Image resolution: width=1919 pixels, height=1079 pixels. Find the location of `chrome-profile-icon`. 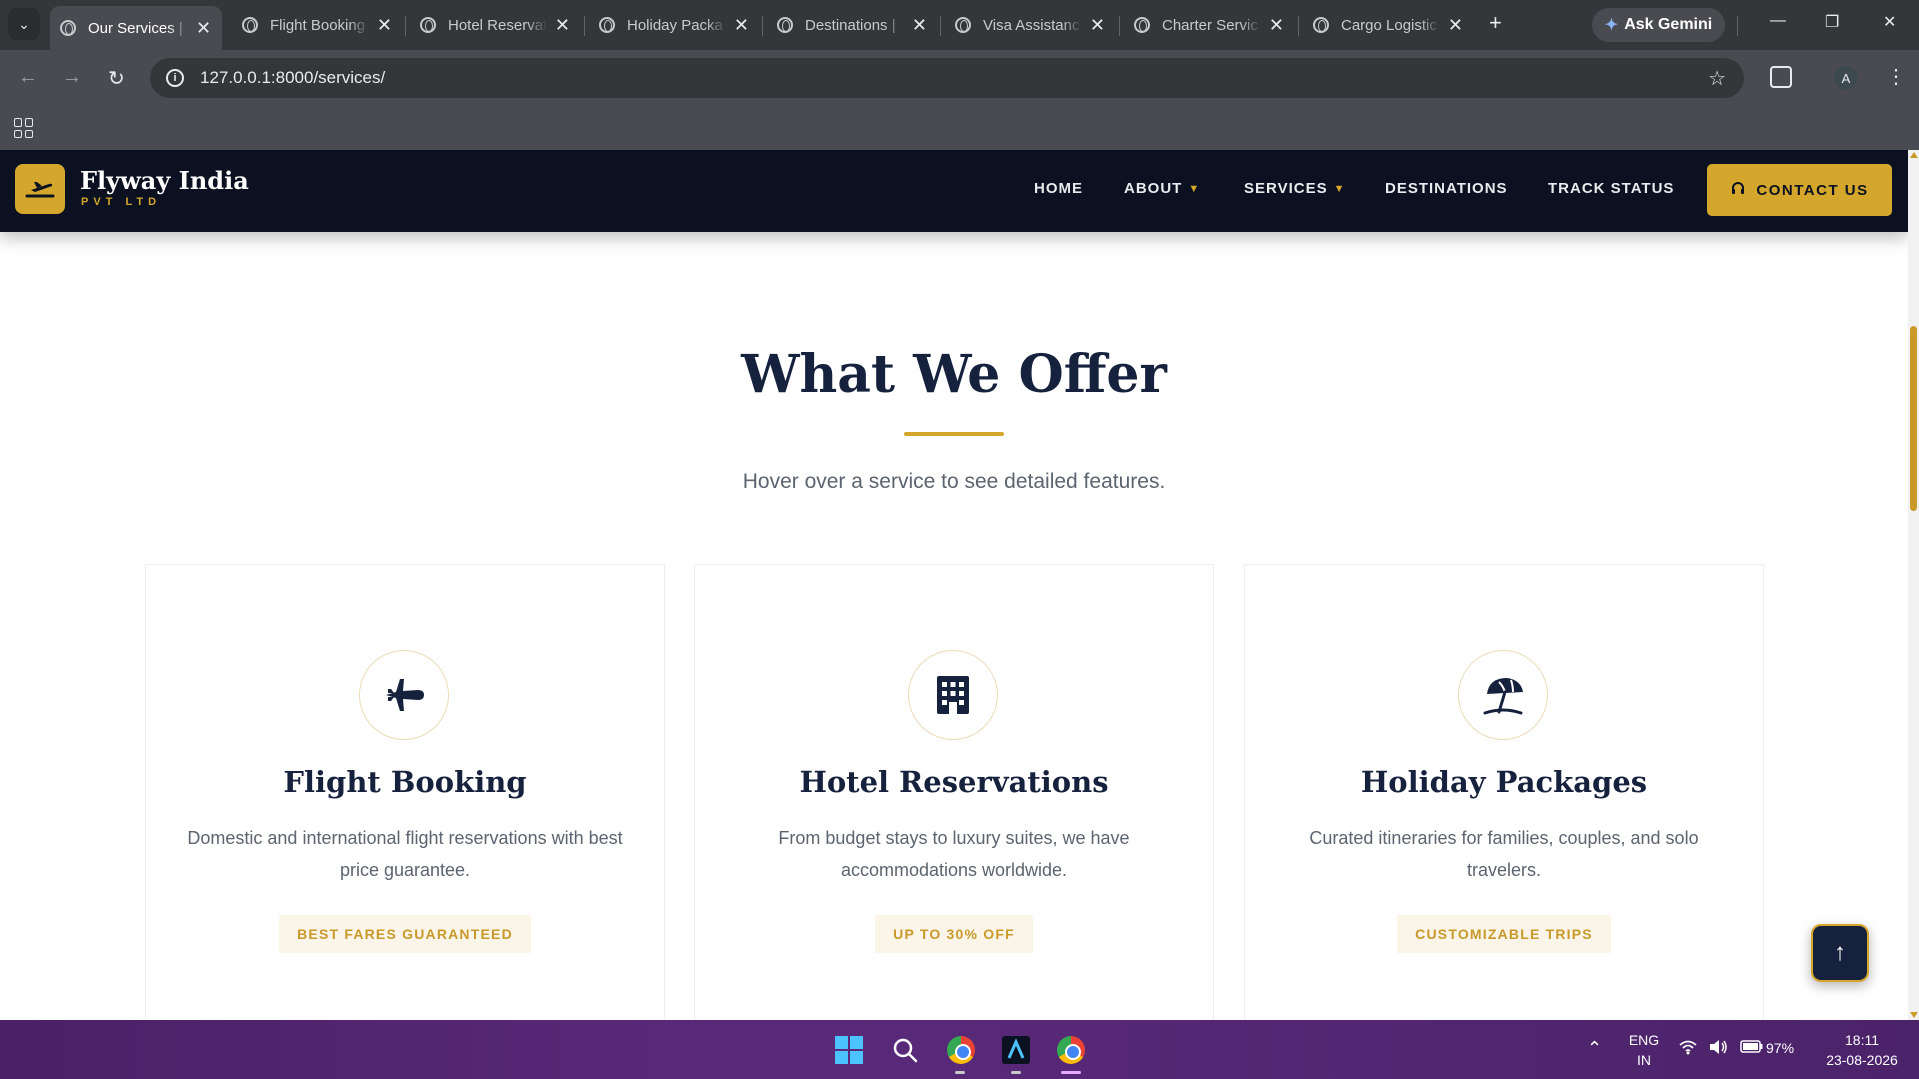

chrome-profile-icon is located at coordinates (961, 1050).